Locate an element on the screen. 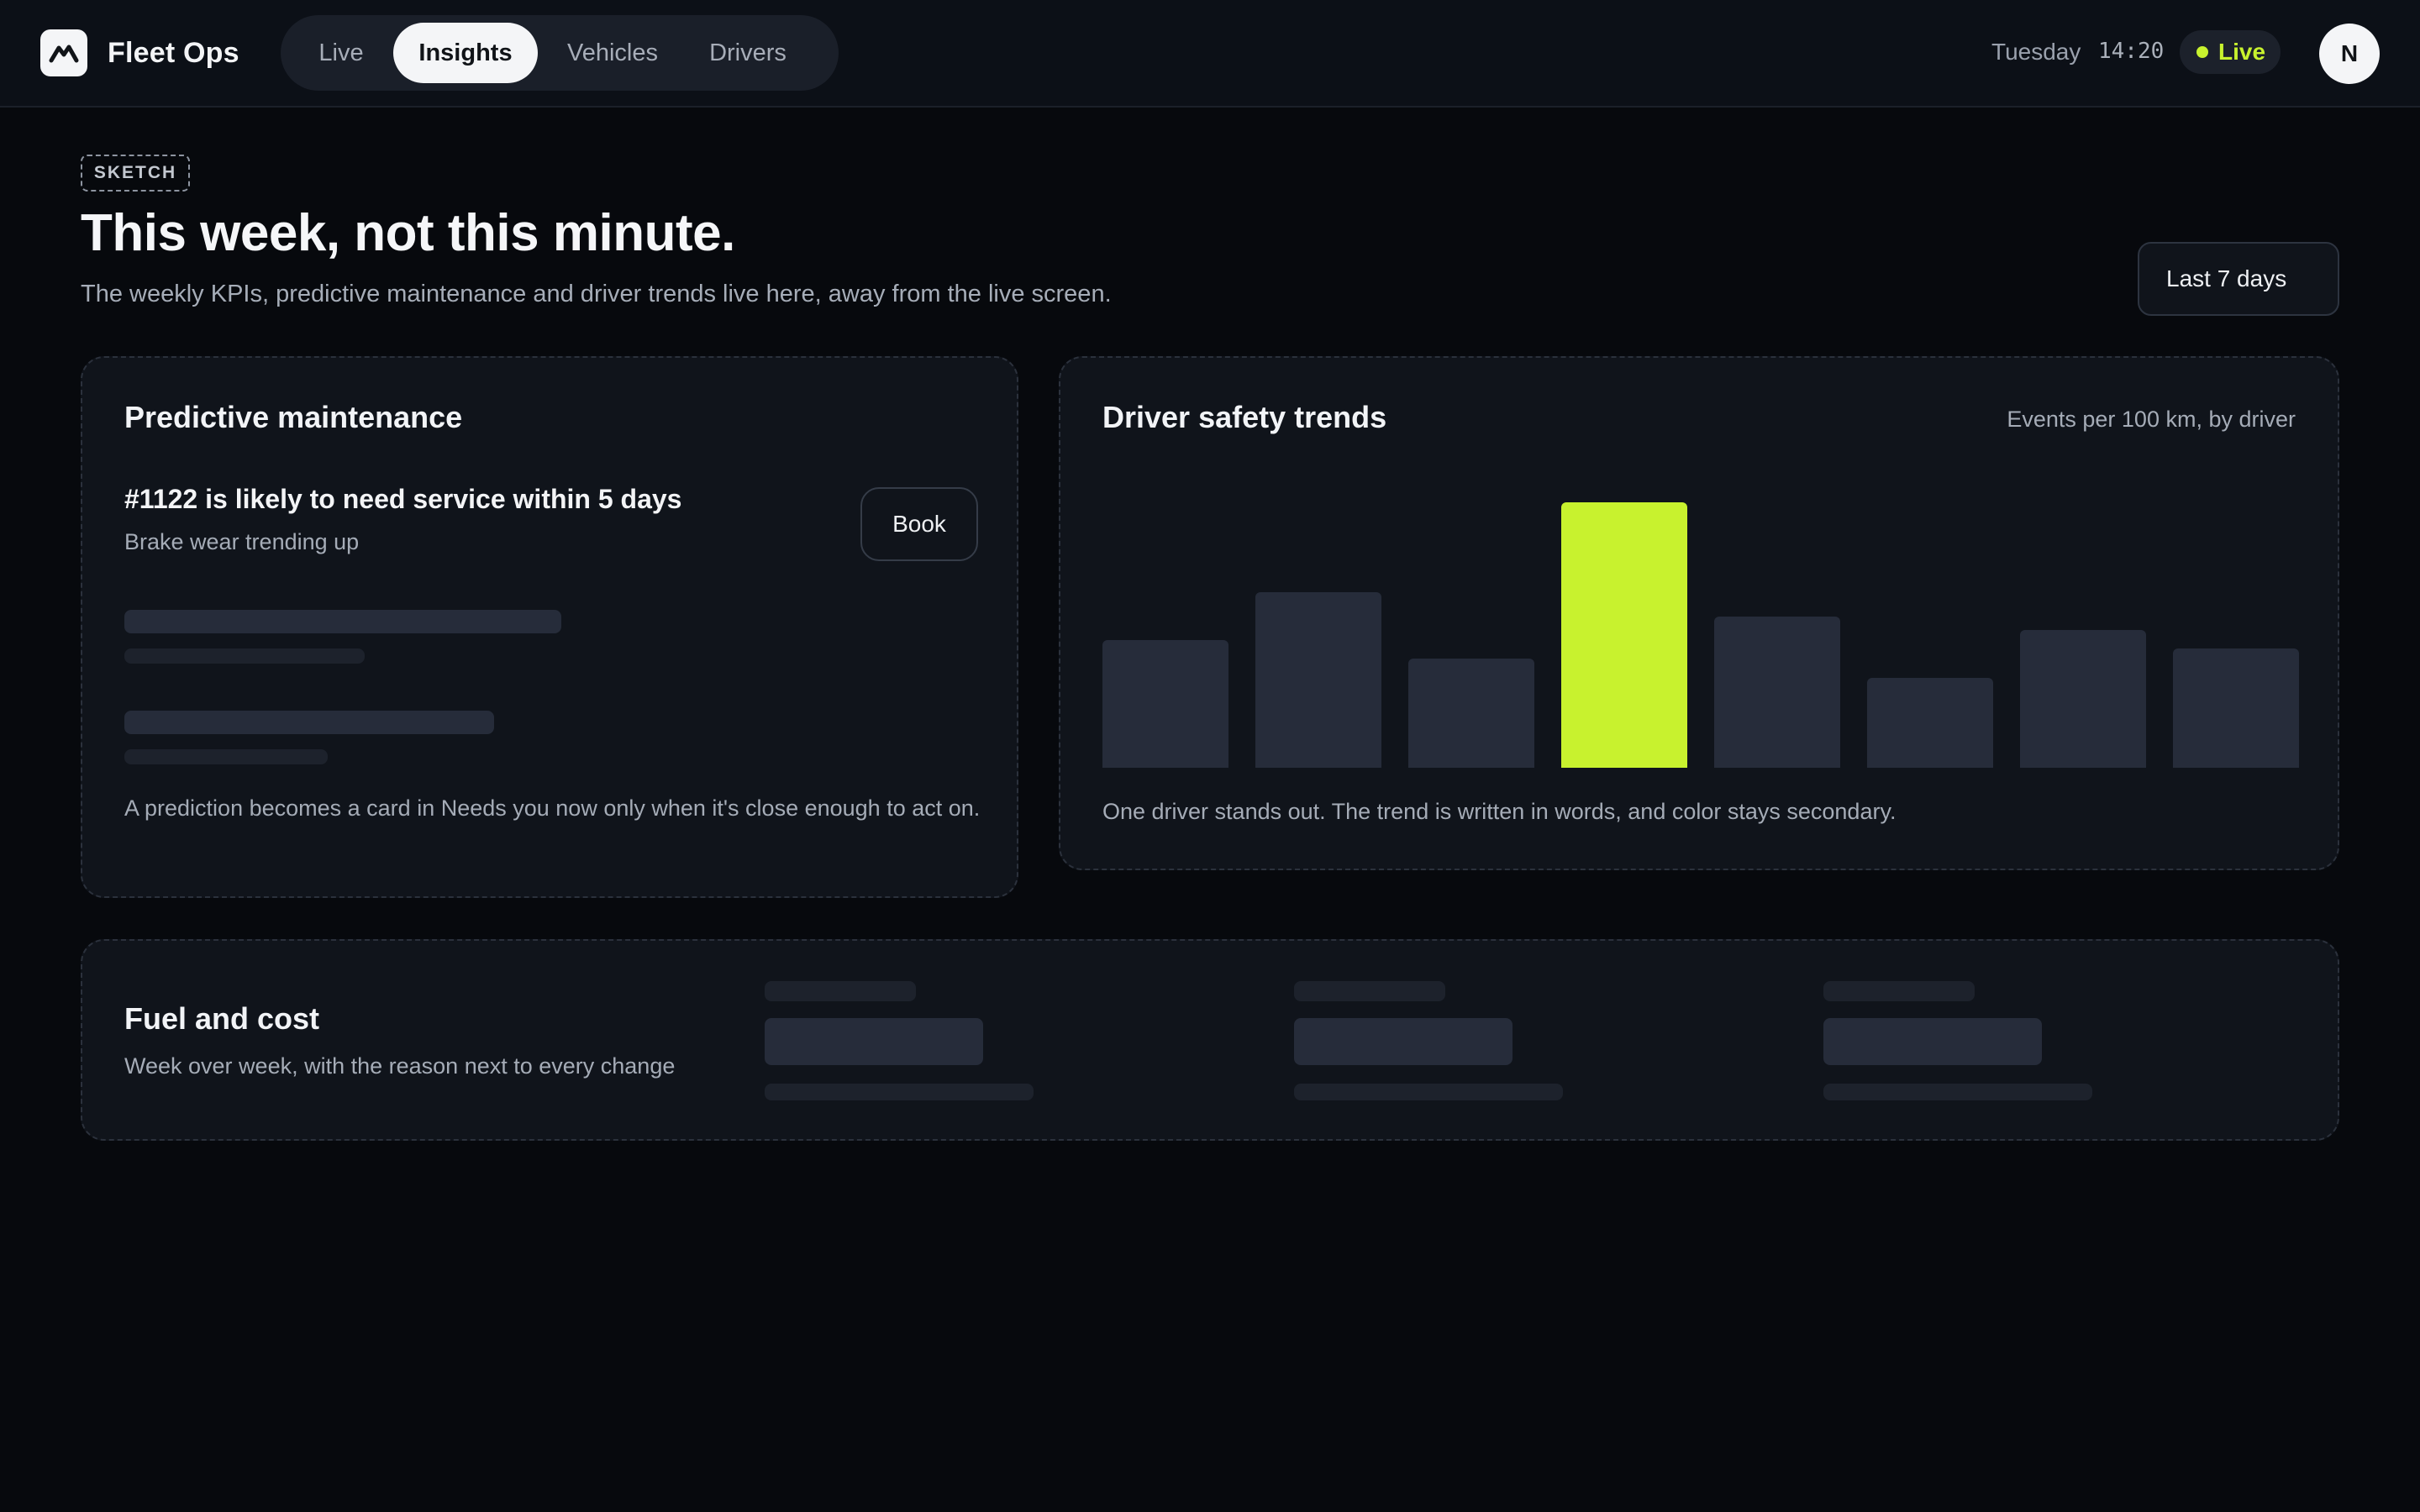  app-name: Fleet Ops is located at coordinates (173, 52).